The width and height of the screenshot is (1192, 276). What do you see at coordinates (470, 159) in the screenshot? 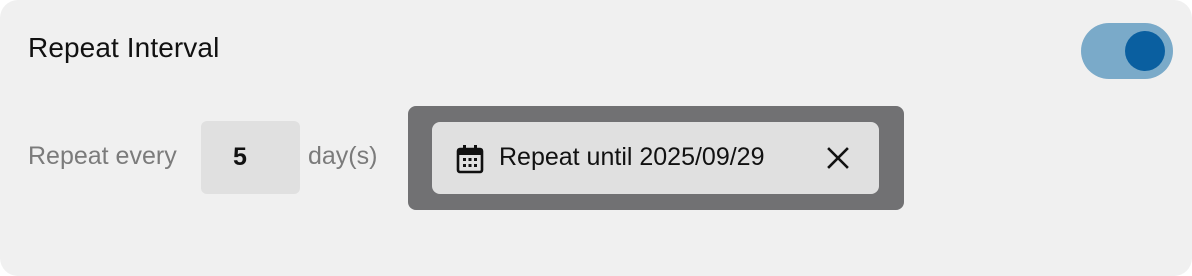
I see `calendar-icon` at bounding box center [470, 159].